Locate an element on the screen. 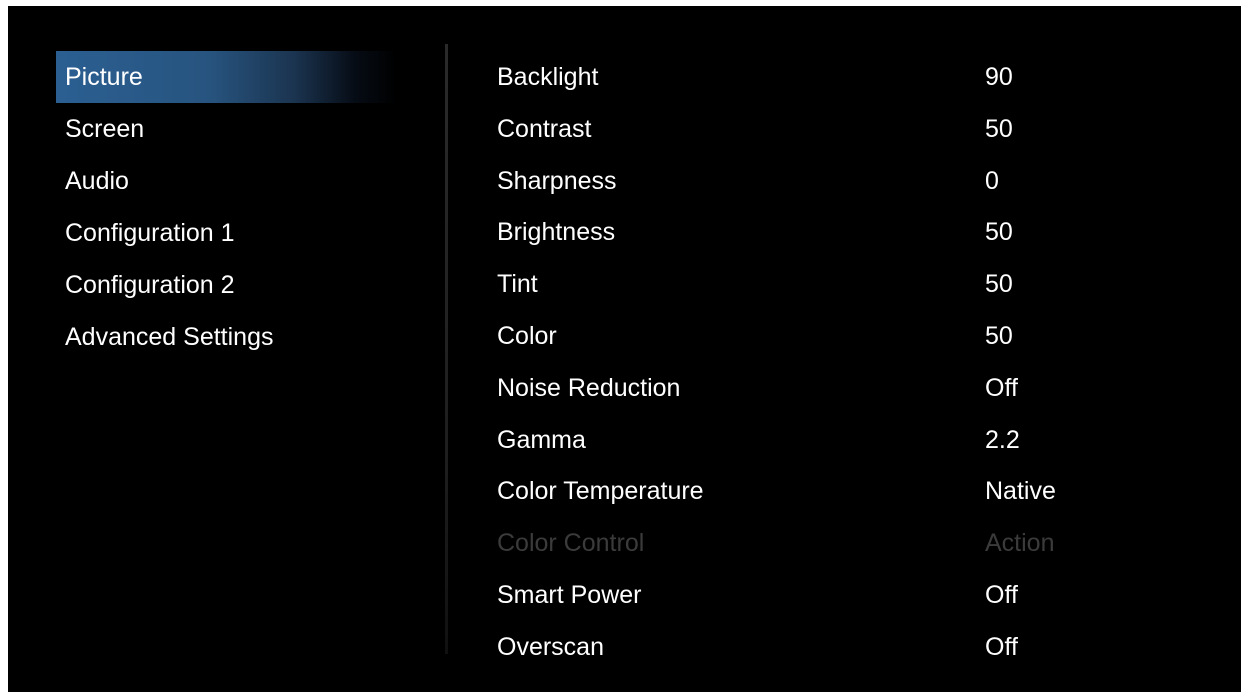 Image resolution: width=1245 pixels, height=698 pixels. menu-item-screen: Screen is located at coordinates (226, 129).